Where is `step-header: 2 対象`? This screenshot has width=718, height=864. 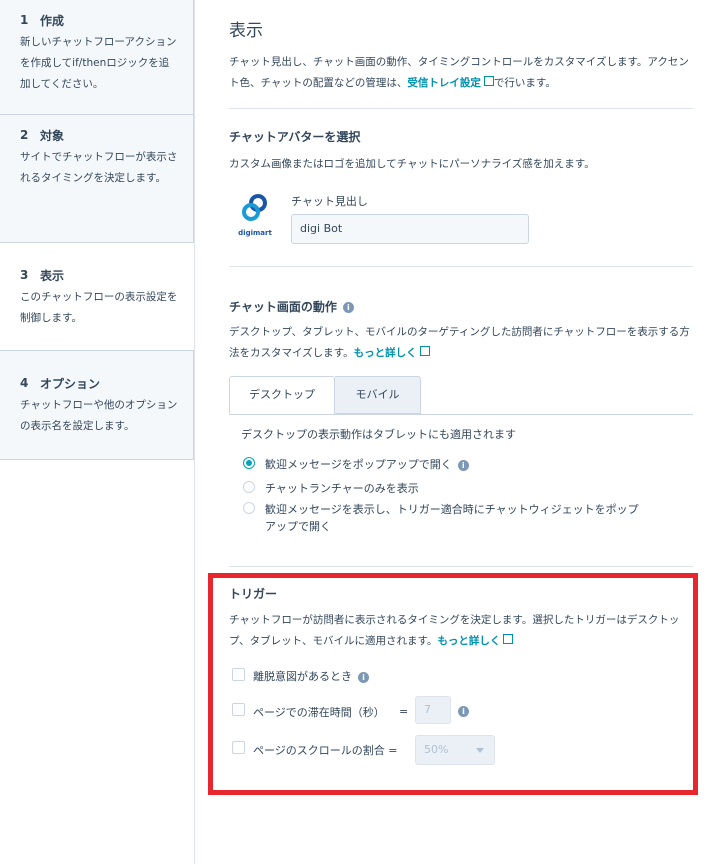
step-header: 2 対象 is located at coordinates (42, 135).